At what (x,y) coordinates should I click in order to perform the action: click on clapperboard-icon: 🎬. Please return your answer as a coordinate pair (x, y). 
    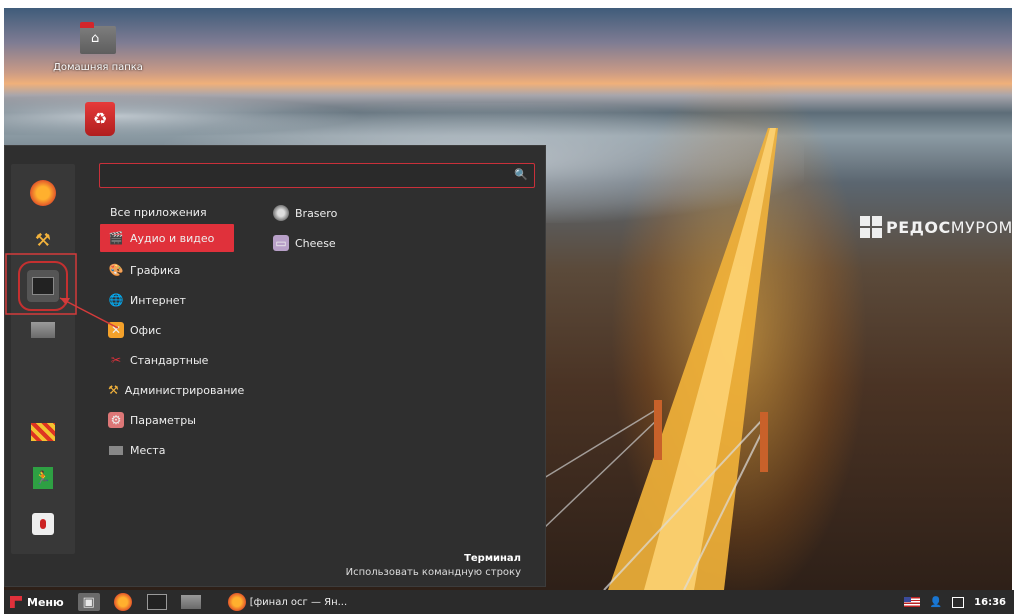
    Looking at the image, I should click on (116, 238).